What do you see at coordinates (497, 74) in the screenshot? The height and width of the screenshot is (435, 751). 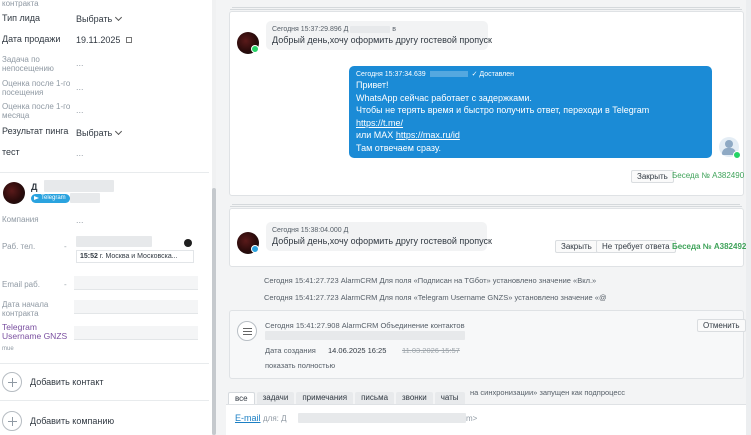 I see `delivery-status: Доставлен` at bounding box center [497, 74].